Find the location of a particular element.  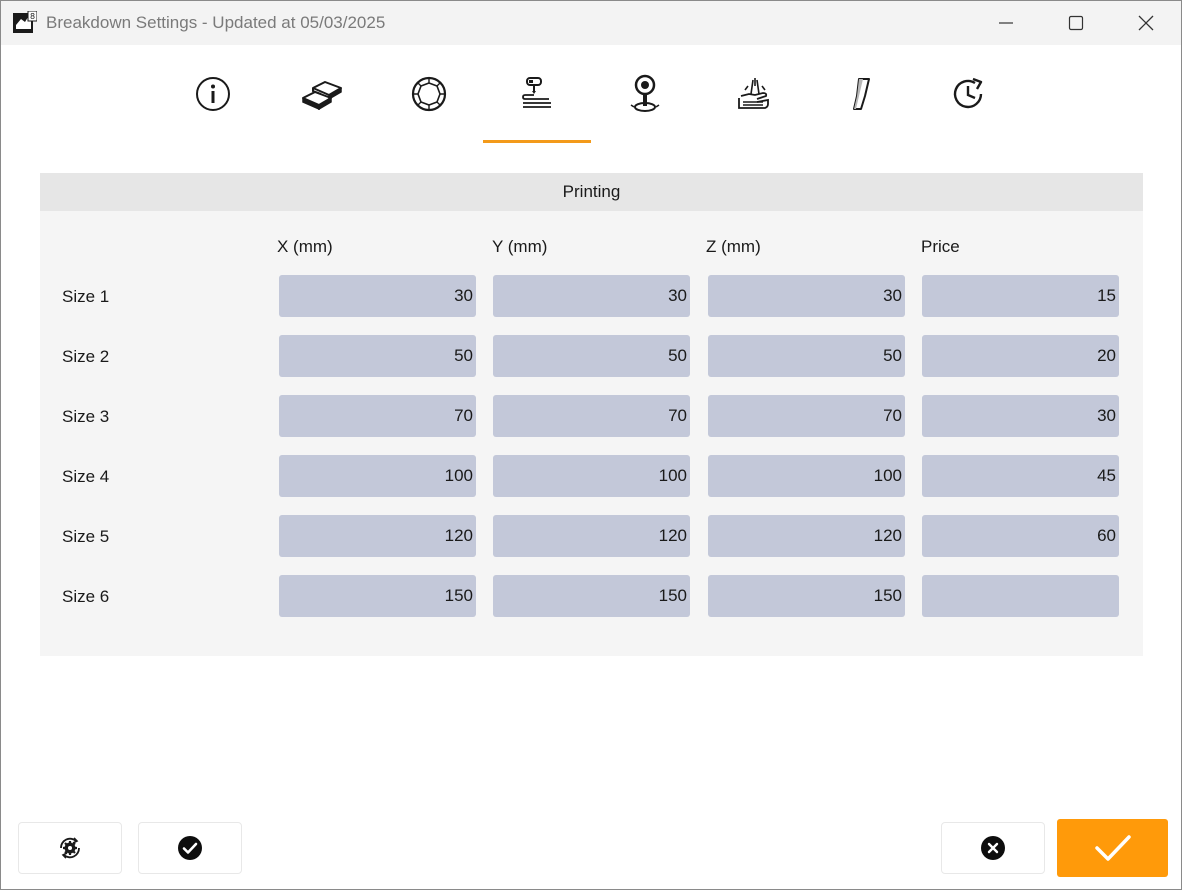

check-circle-icon is located at coordinates (190, 848).